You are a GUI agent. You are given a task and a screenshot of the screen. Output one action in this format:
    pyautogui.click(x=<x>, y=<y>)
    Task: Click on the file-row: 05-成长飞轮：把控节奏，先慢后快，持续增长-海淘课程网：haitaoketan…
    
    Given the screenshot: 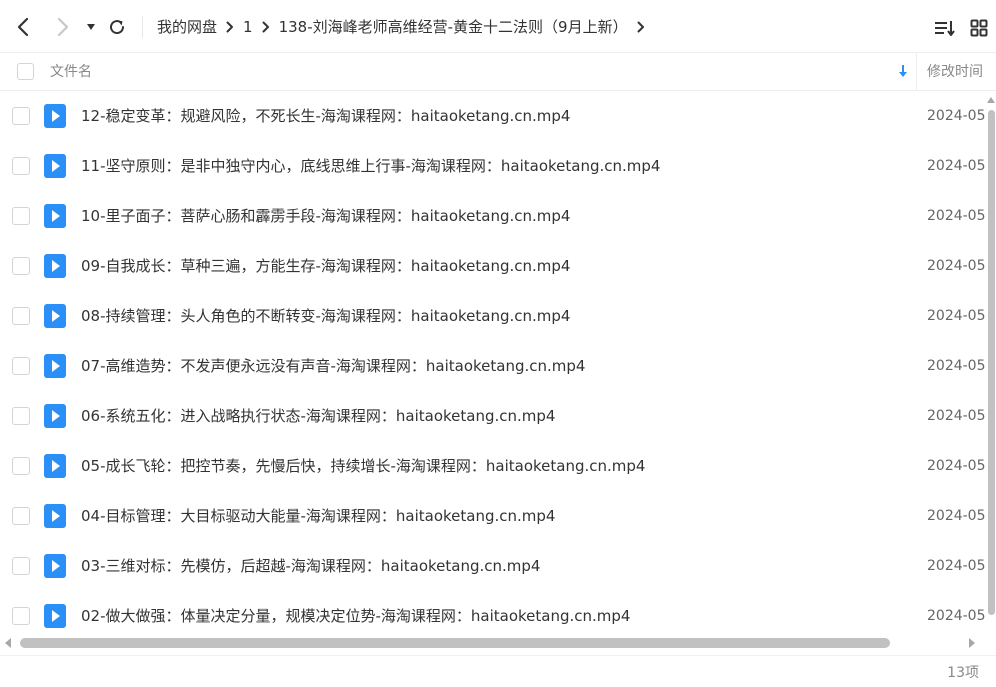 What is the action you would take?
    pyautogui.click(x=493, y=466)
    